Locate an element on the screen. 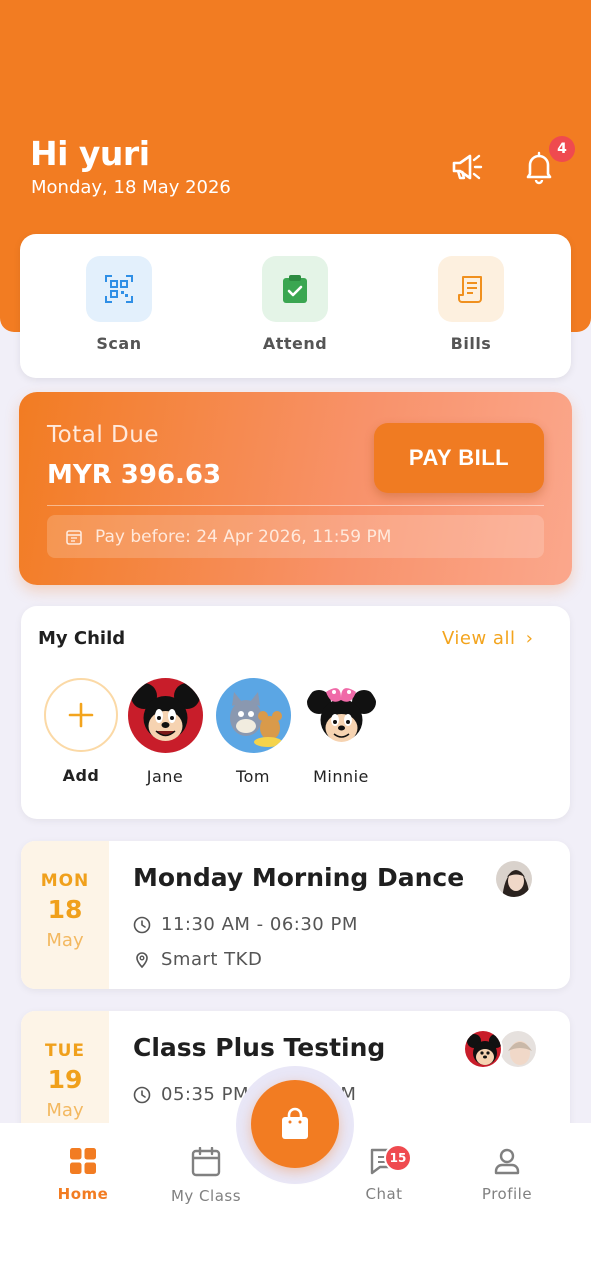 Image resolution: width=591 pixels, height=1280 pixels. current-date: Monday, 18 May 2026 is located at coordinates (131, 187).